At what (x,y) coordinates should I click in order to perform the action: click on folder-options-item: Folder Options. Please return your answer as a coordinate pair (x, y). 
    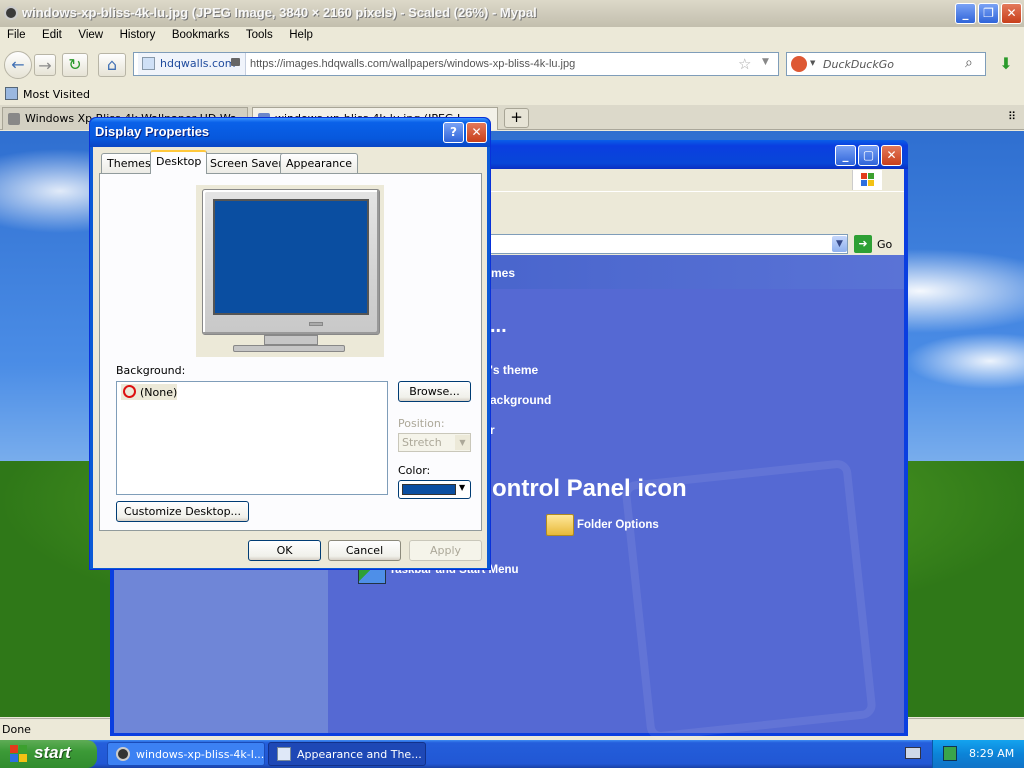
    Looking at the image, I should click on (650, 526).